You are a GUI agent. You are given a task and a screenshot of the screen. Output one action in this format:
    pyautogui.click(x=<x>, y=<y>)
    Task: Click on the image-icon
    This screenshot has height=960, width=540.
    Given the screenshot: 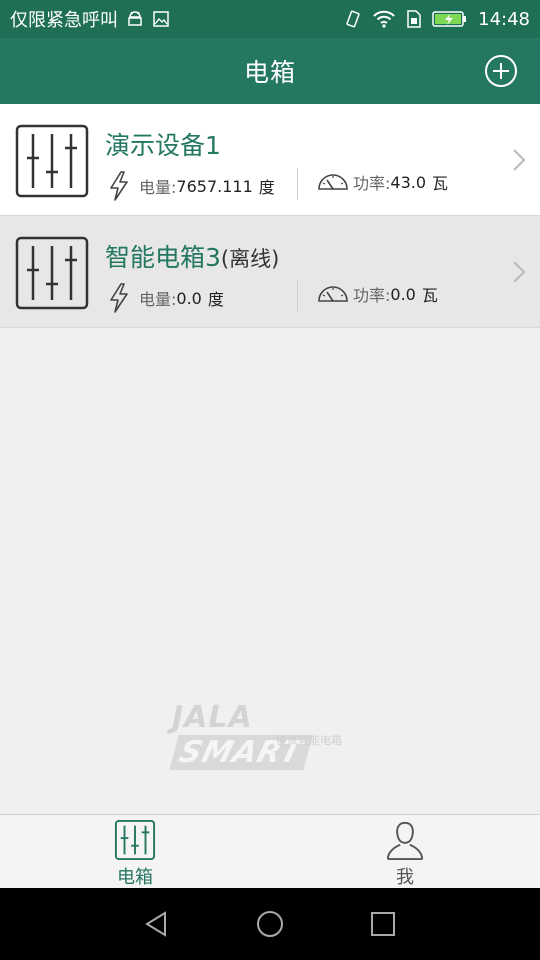 What is the action you would take?
    pyautogui.click(x=161, y=19)
    